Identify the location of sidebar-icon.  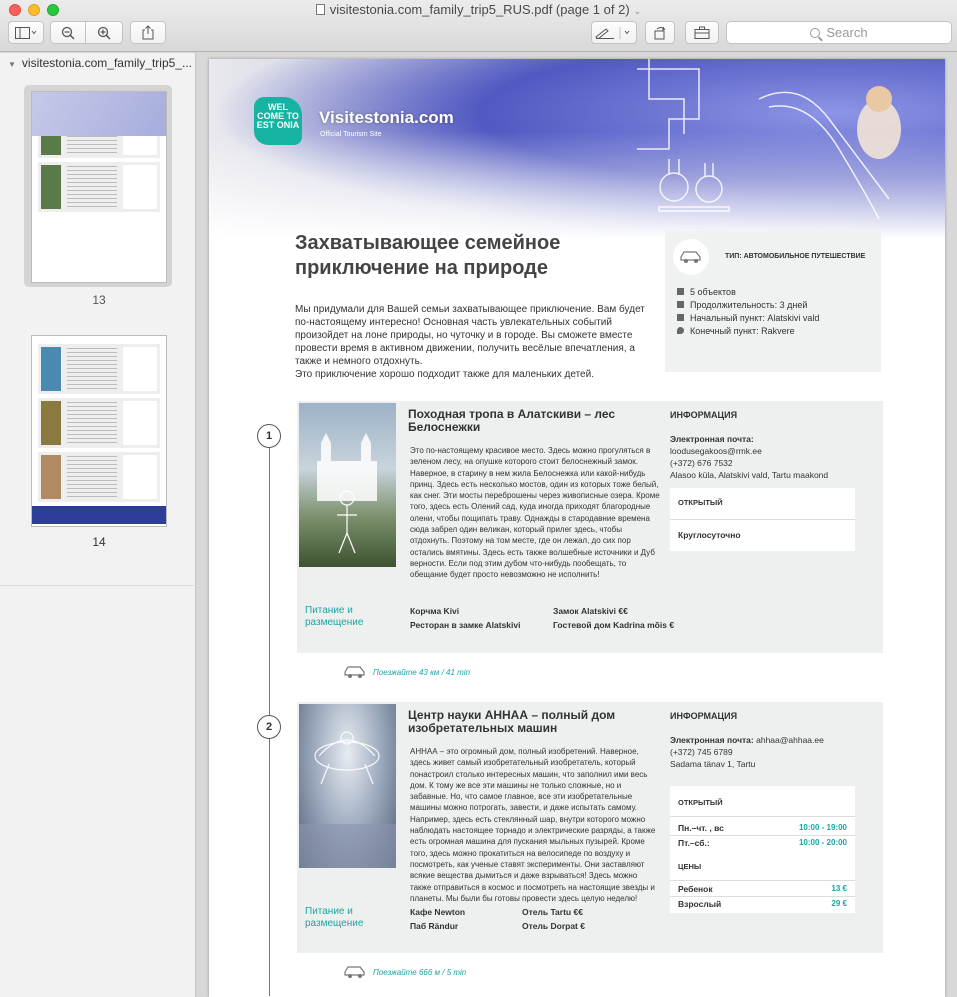
(26, 32).